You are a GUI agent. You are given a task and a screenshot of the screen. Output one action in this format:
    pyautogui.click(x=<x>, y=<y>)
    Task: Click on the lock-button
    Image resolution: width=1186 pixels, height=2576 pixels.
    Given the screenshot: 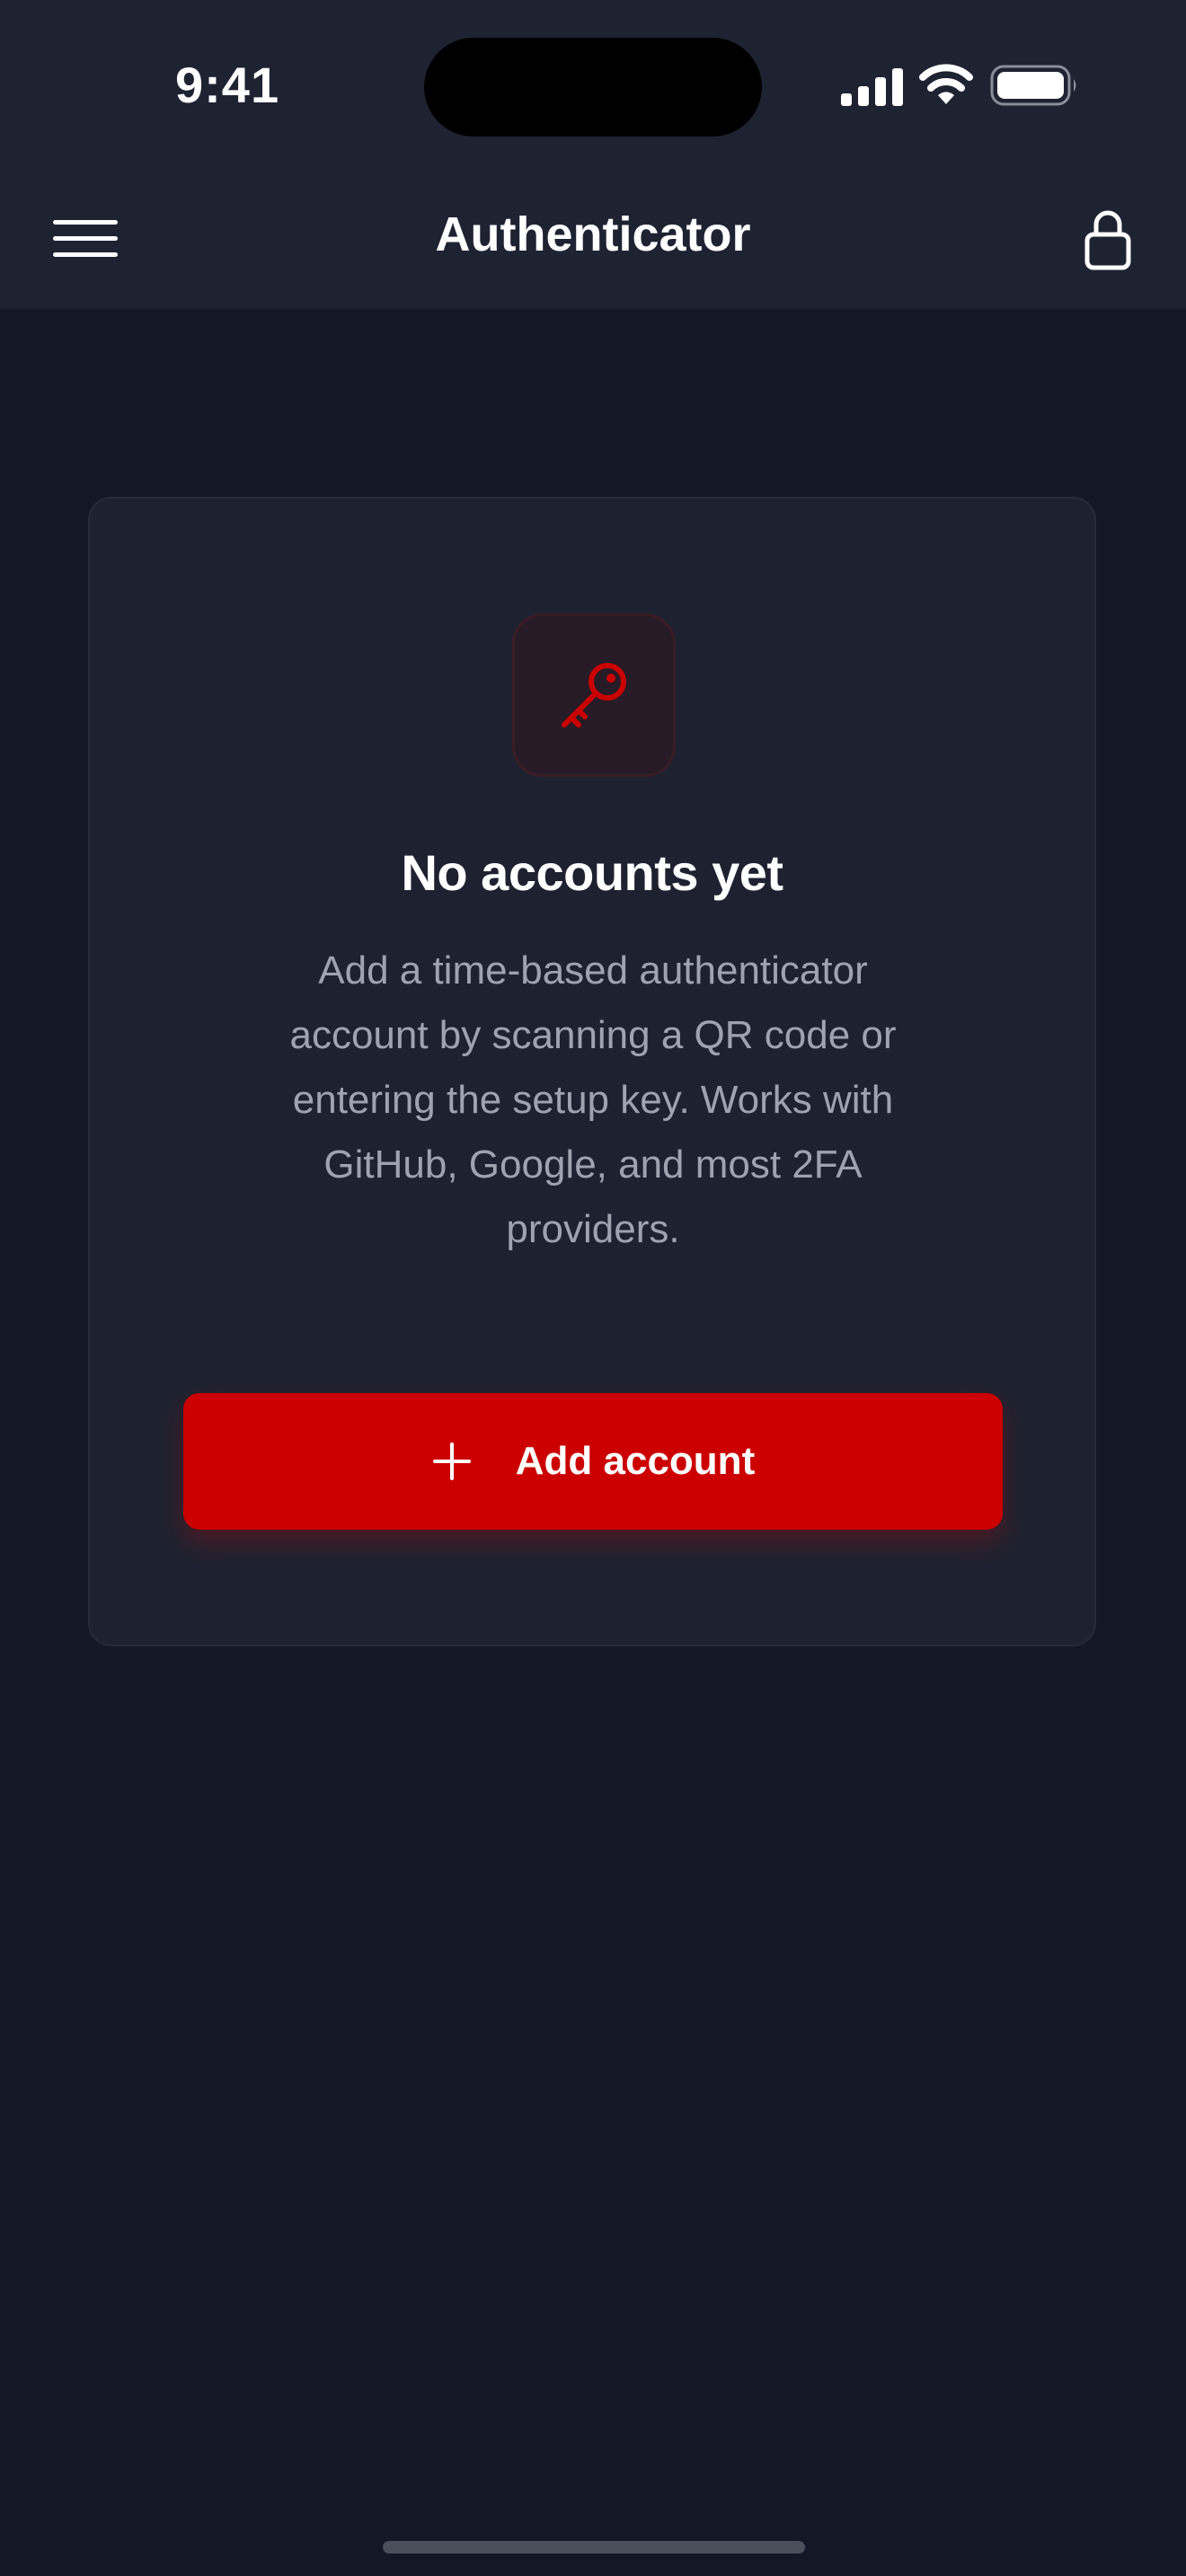 What is the action you would take?
    pyautogui.click(x=1107, y=240)
    